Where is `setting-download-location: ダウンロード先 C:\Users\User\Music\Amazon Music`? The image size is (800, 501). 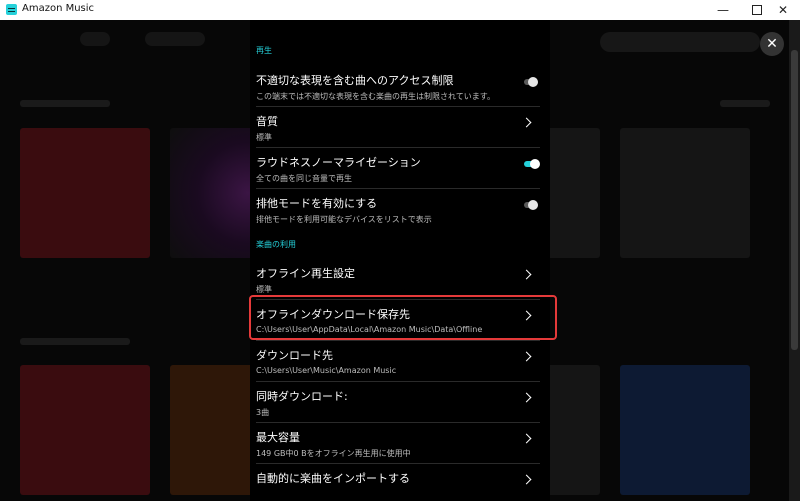 setting-download-location: ダウンロード先 C:\Users\User\Music\Amazon Music is located at coordinates (398, 361).